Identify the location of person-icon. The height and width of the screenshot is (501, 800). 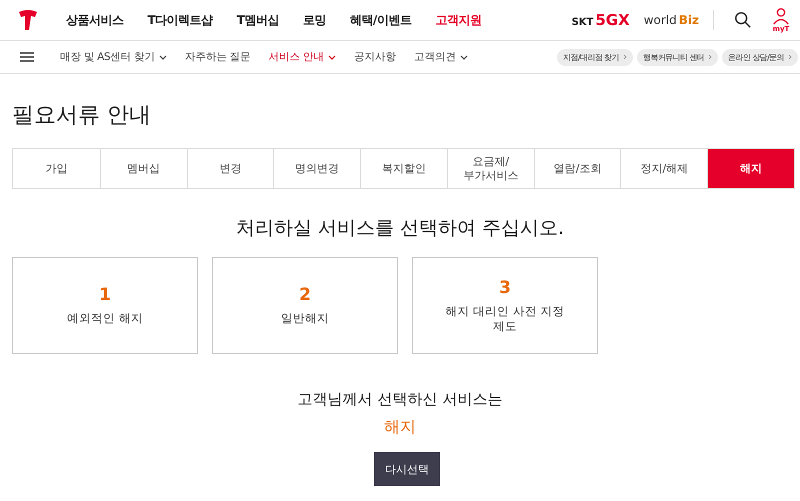
(781, 16).